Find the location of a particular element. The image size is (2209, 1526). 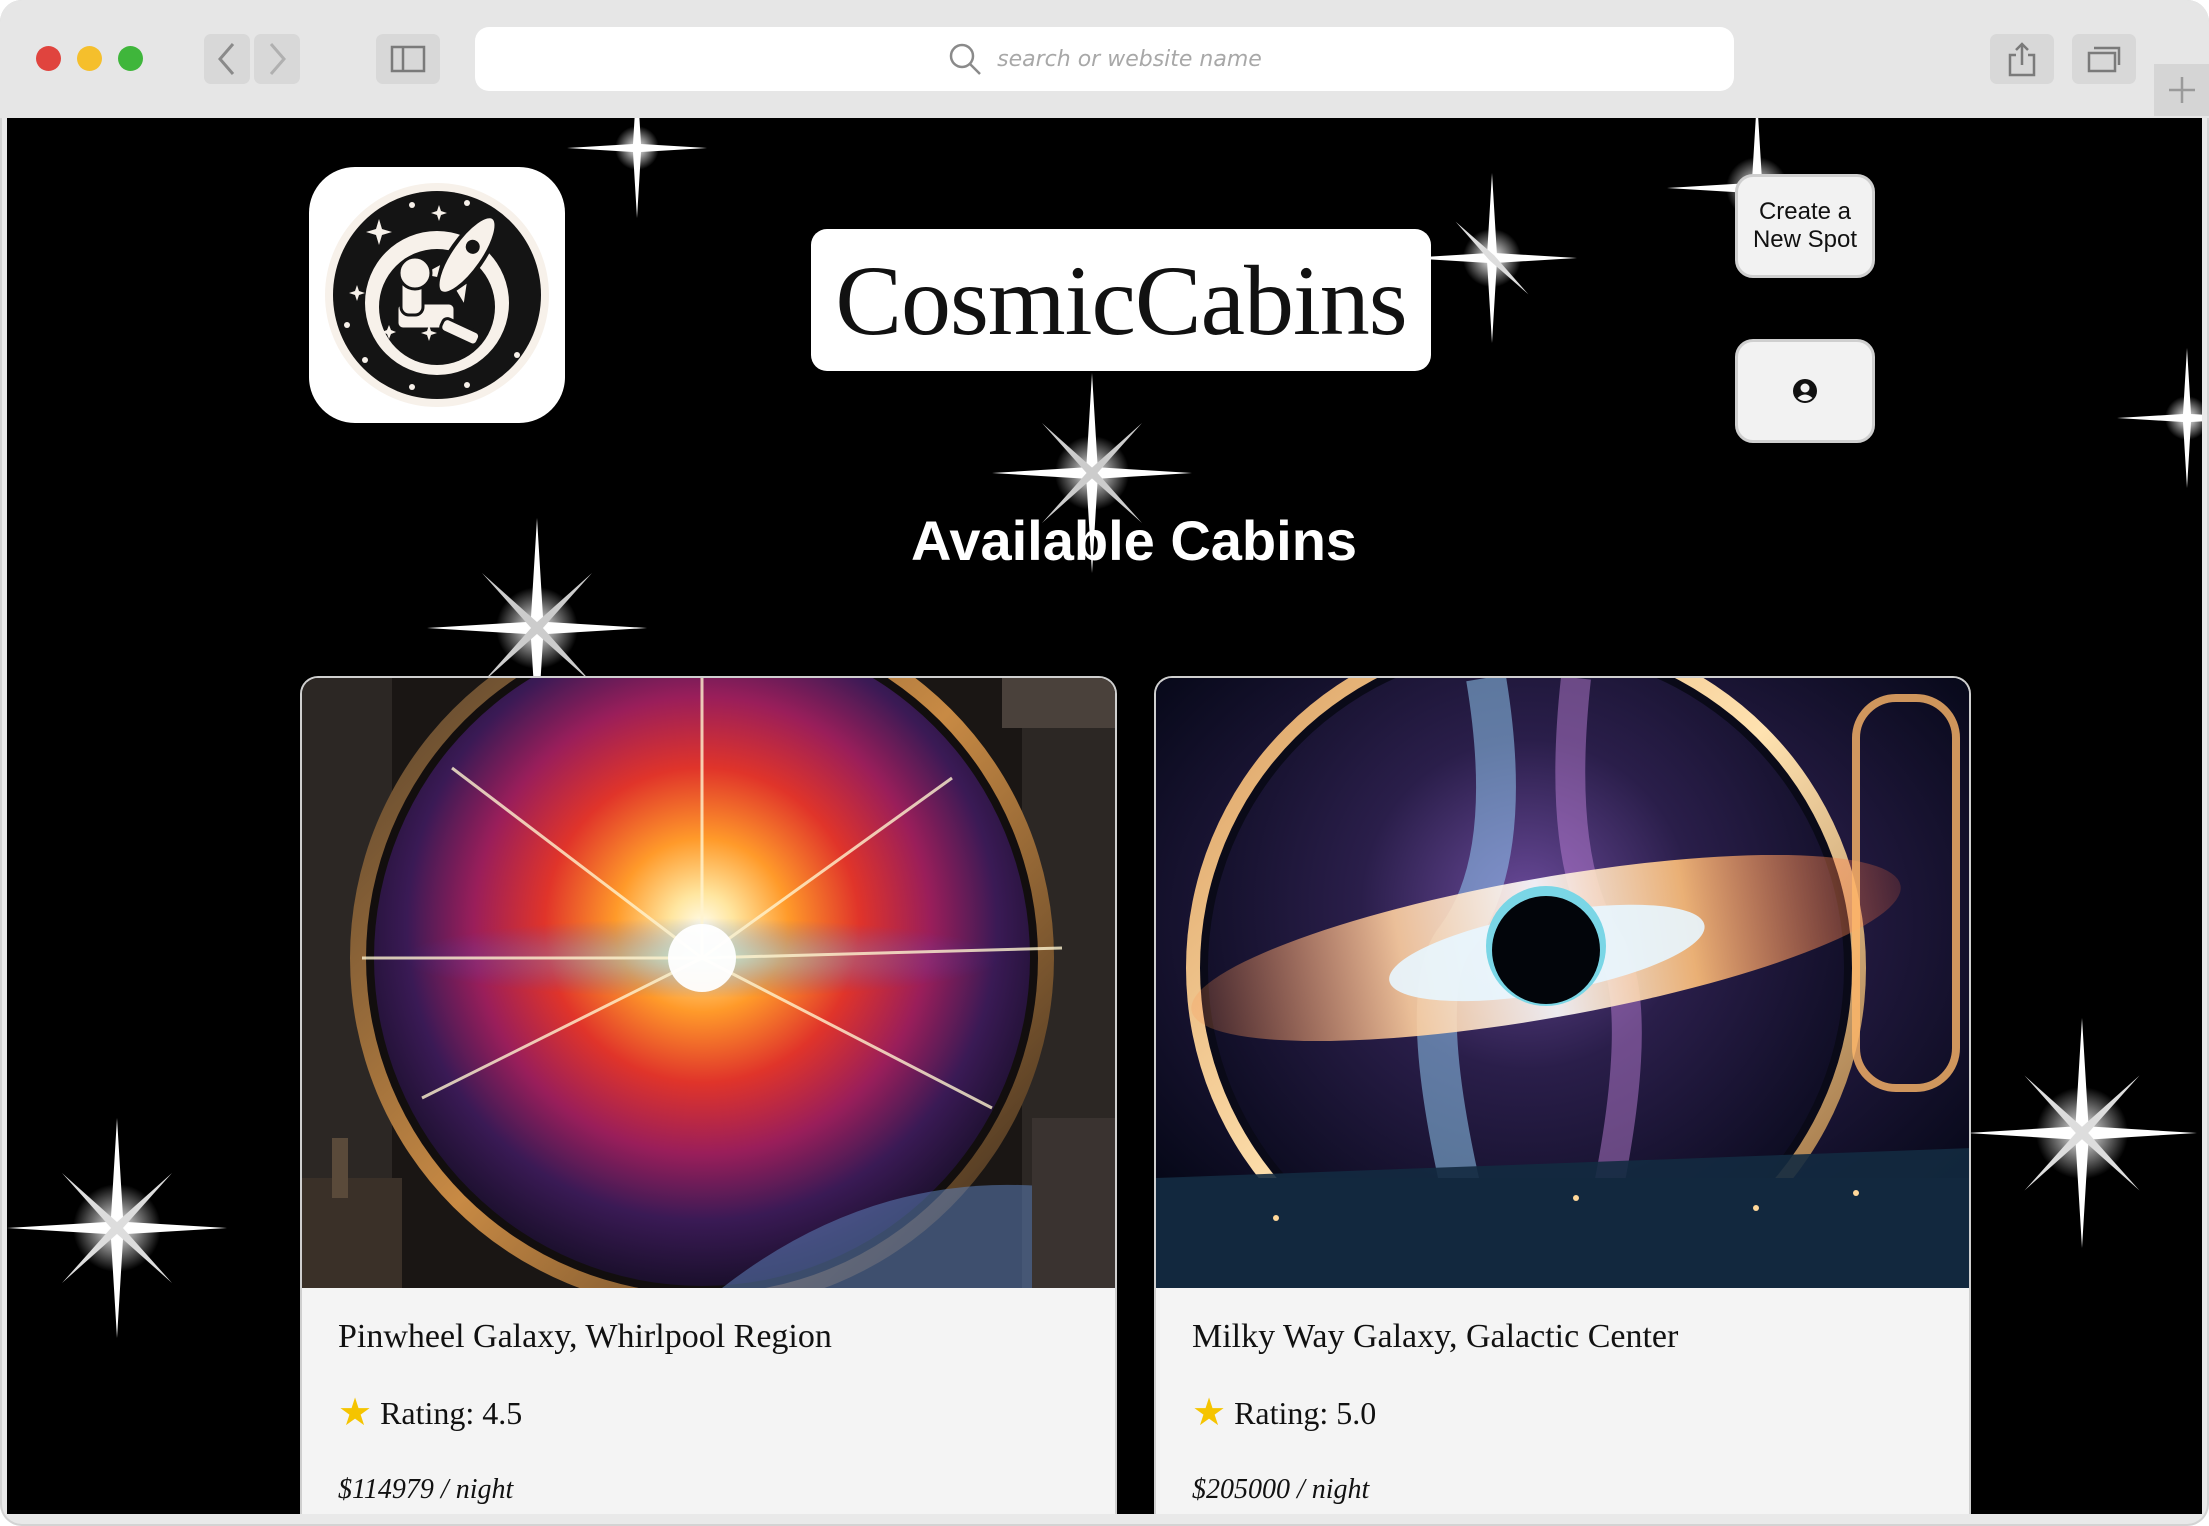

tabs-icon is located at coordinates (2104, 59).